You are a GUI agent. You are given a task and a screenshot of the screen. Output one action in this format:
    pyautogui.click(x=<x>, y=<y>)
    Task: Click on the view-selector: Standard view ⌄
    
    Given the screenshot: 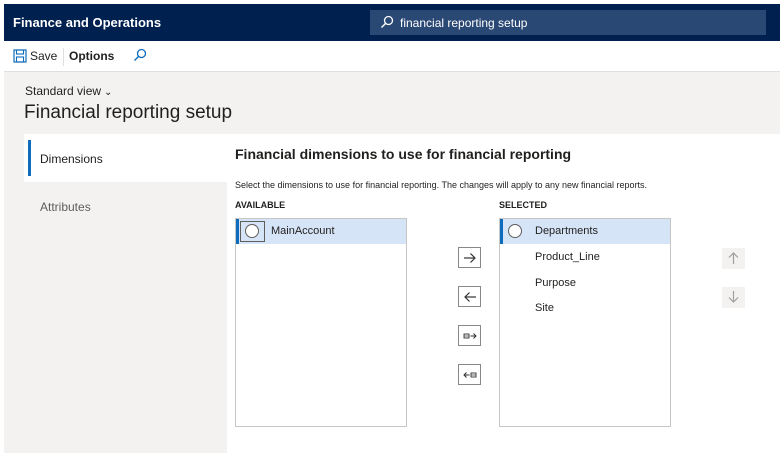 What is the action you would take?
    pyautogui.click(x=68, y=91)
    